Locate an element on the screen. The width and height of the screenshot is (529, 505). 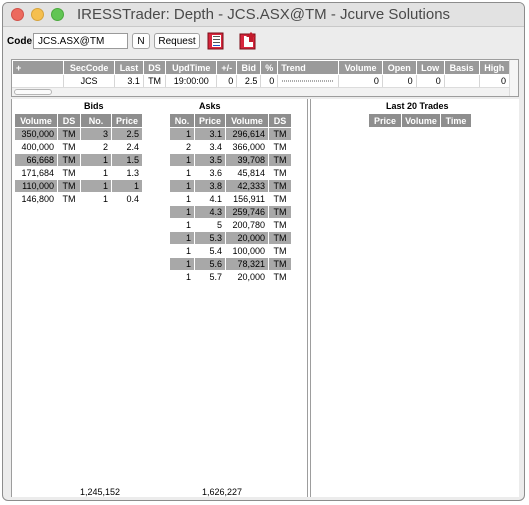
table-cell: 146,800 is located at coordinates (36, 199).